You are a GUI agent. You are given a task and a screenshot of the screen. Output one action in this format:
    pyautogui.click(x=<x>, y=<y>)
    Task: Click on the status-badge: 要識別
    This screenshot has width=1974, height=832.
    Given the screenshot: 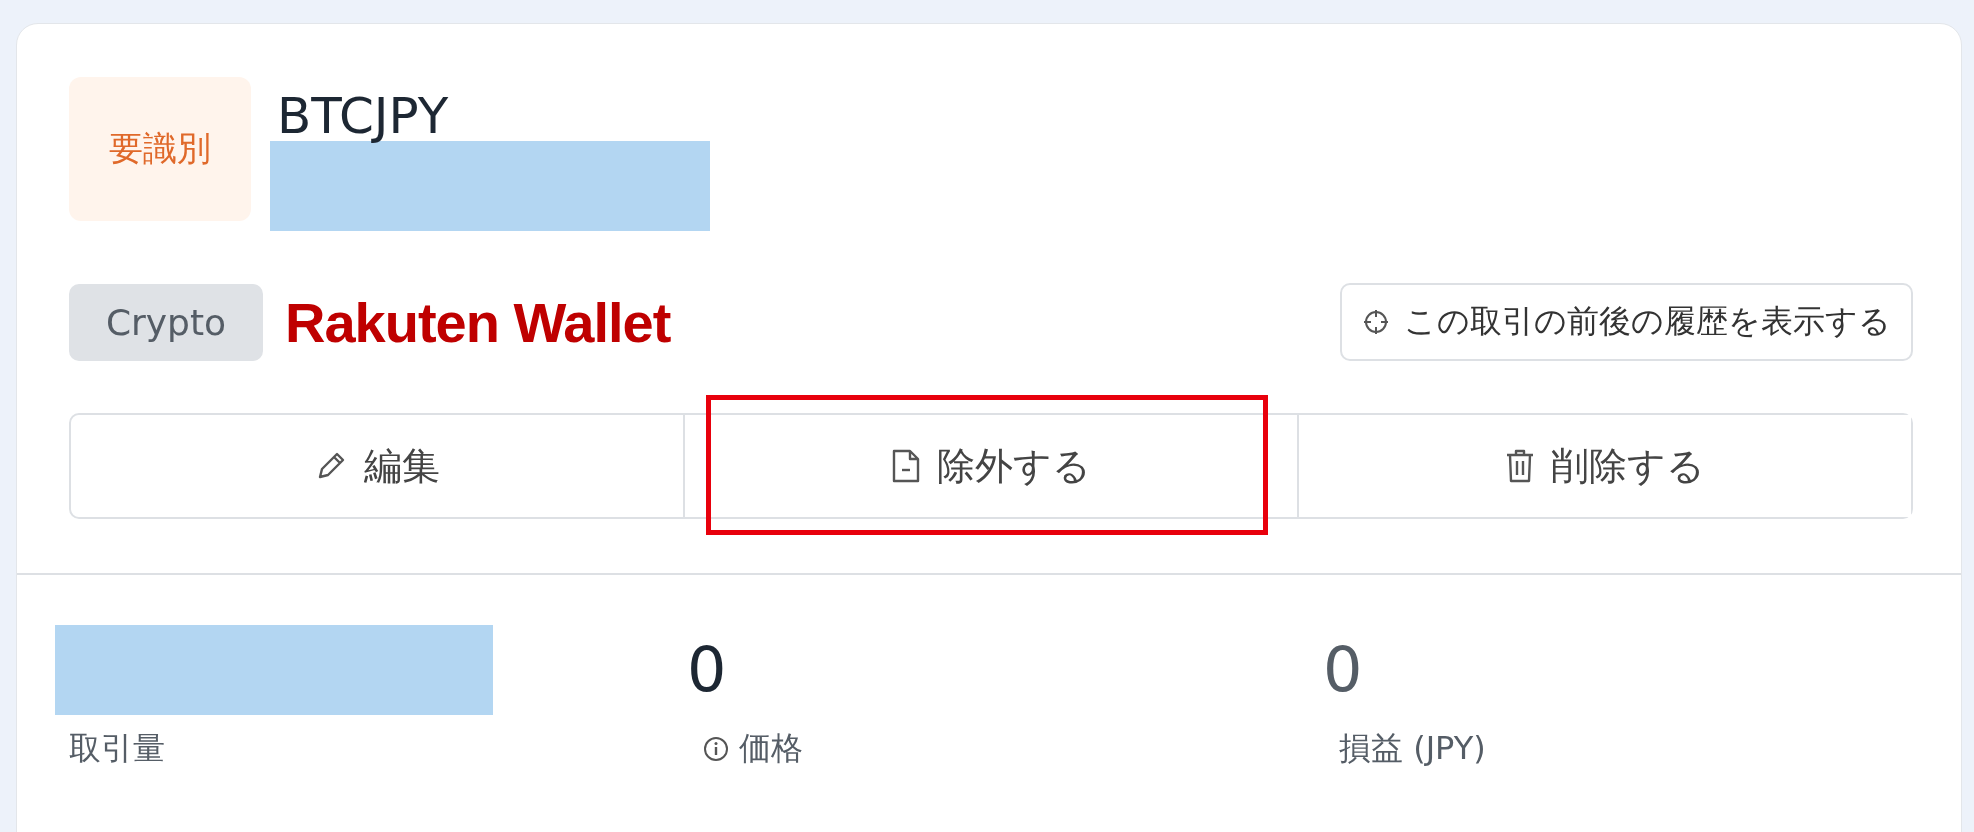 What is the action you would take?
    pyautogui.click(x=160, y=149)
    